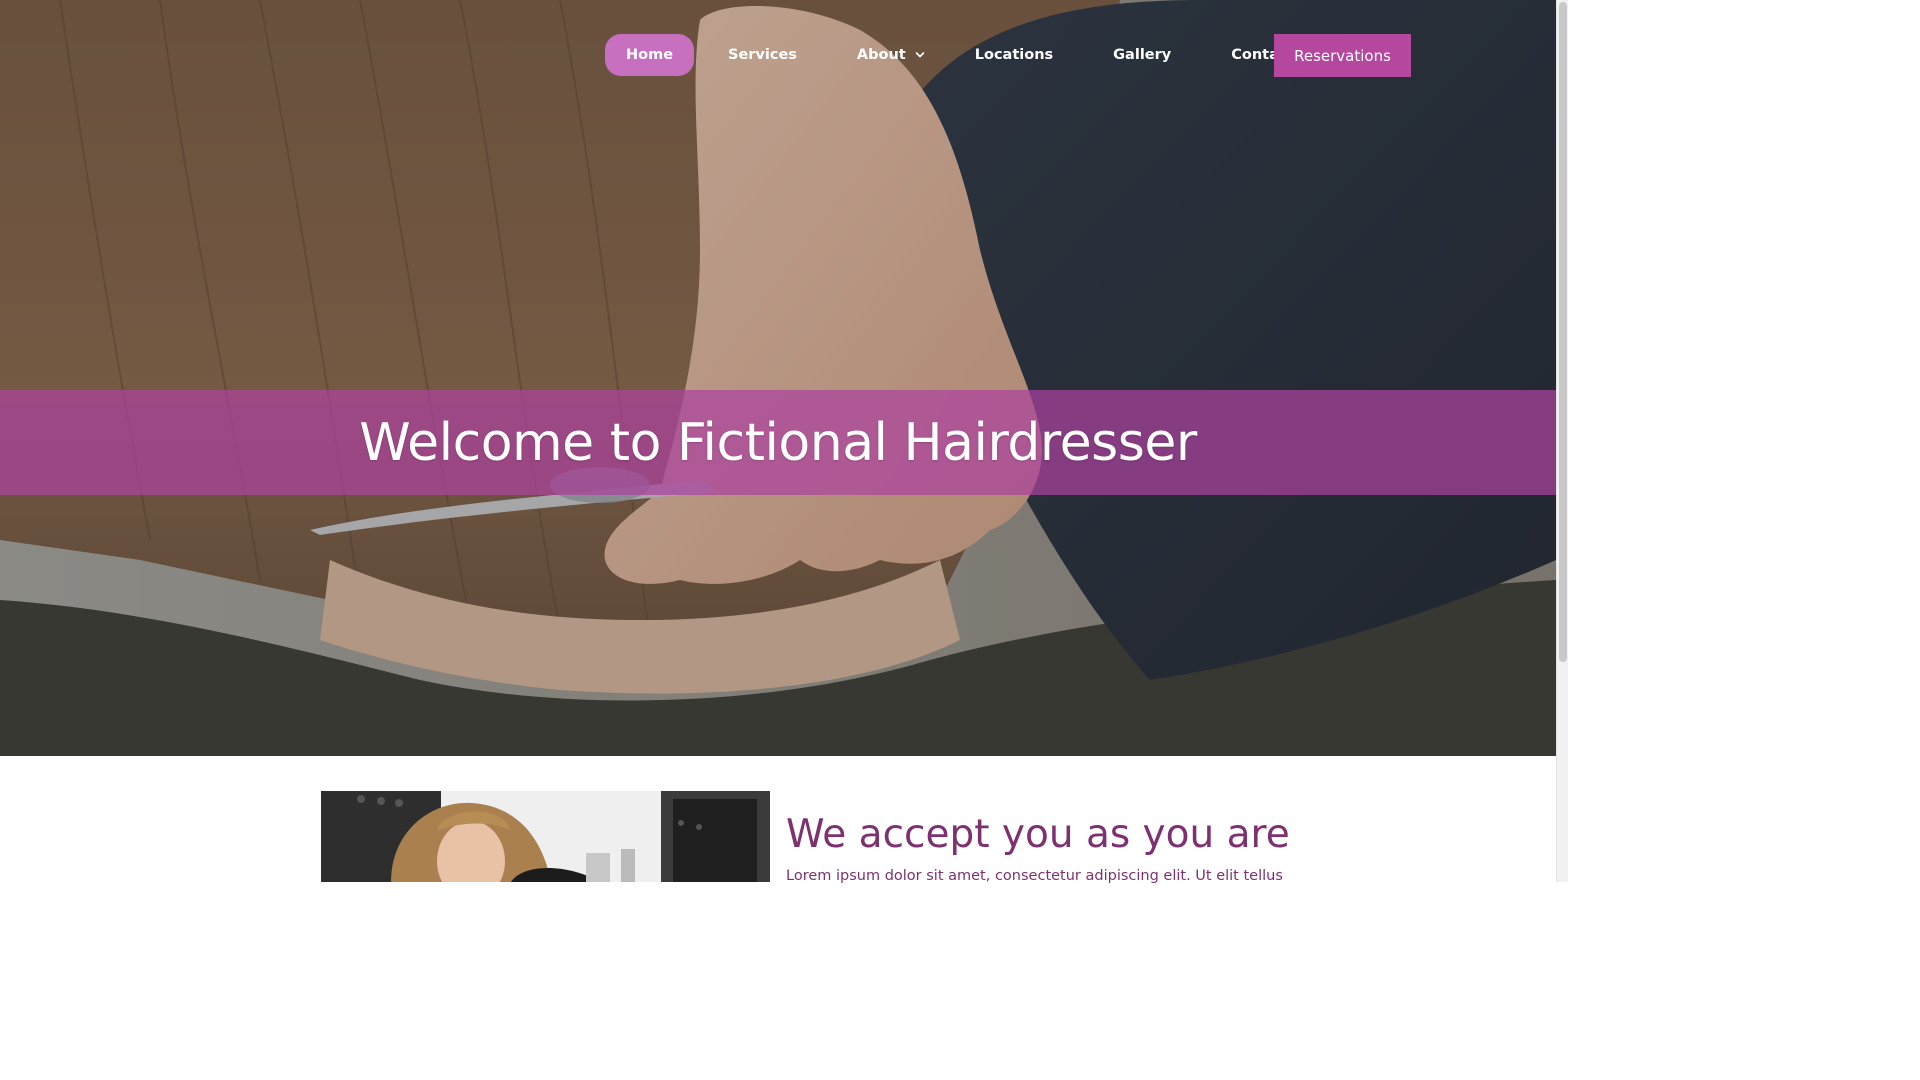 The image size is (1920, 1080). Describe the element at coordinates (1038, 834) in the screenshot. I see `section-heading: We accept you as you are` at that location.